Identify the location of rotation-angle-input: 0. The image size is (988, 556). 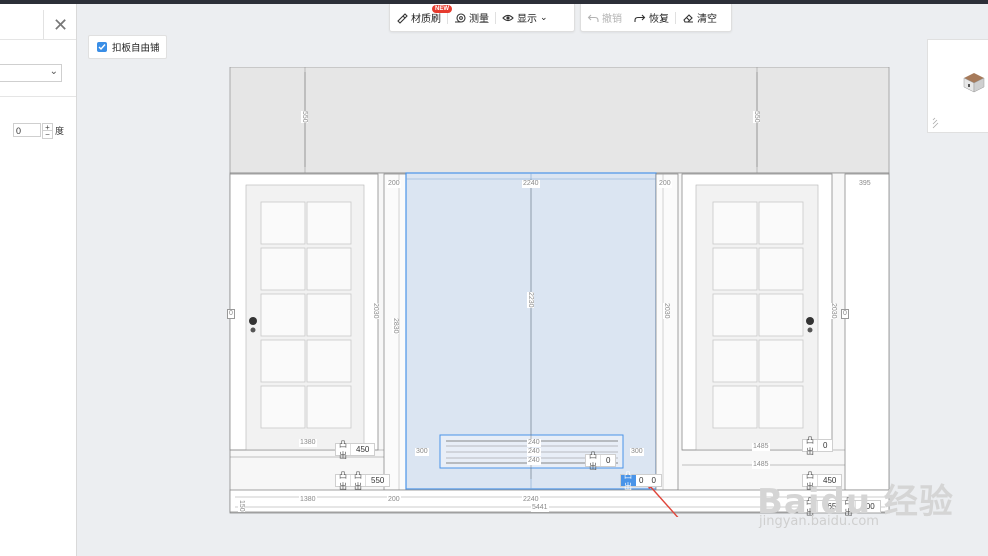
(27, 130).